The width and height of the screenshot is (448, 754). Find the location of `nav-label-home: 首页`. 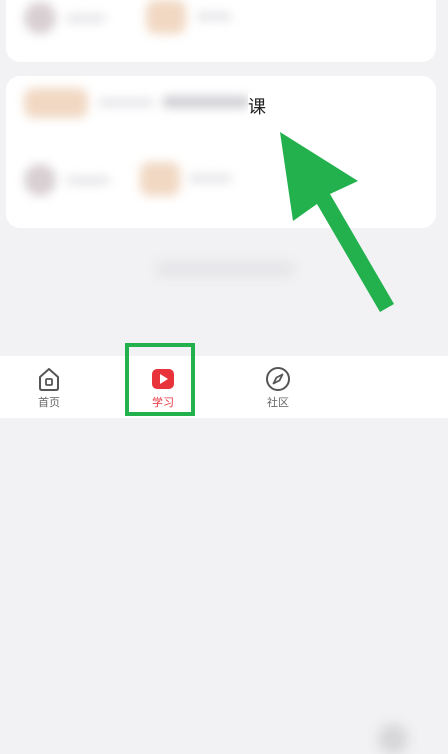

nav-label-home: 首页 is located at coordinates (49, 402).